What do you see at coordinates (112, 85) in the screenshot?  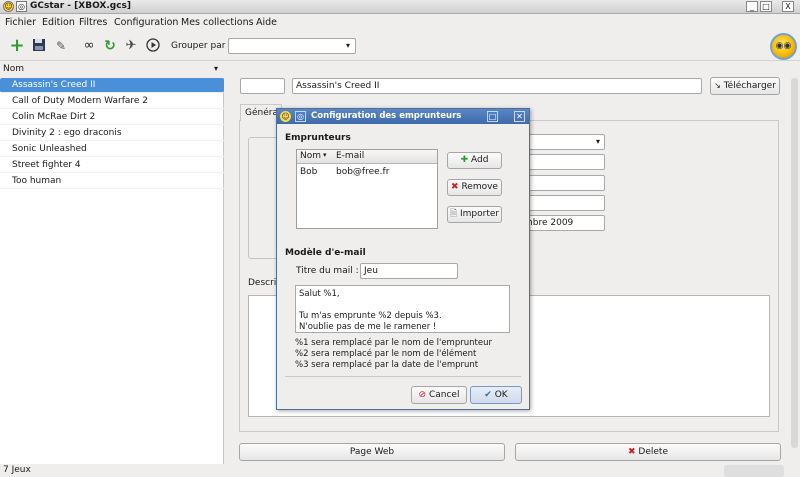 I see `list-item: Assassin's Creed II` at bounding box center [112, 85].